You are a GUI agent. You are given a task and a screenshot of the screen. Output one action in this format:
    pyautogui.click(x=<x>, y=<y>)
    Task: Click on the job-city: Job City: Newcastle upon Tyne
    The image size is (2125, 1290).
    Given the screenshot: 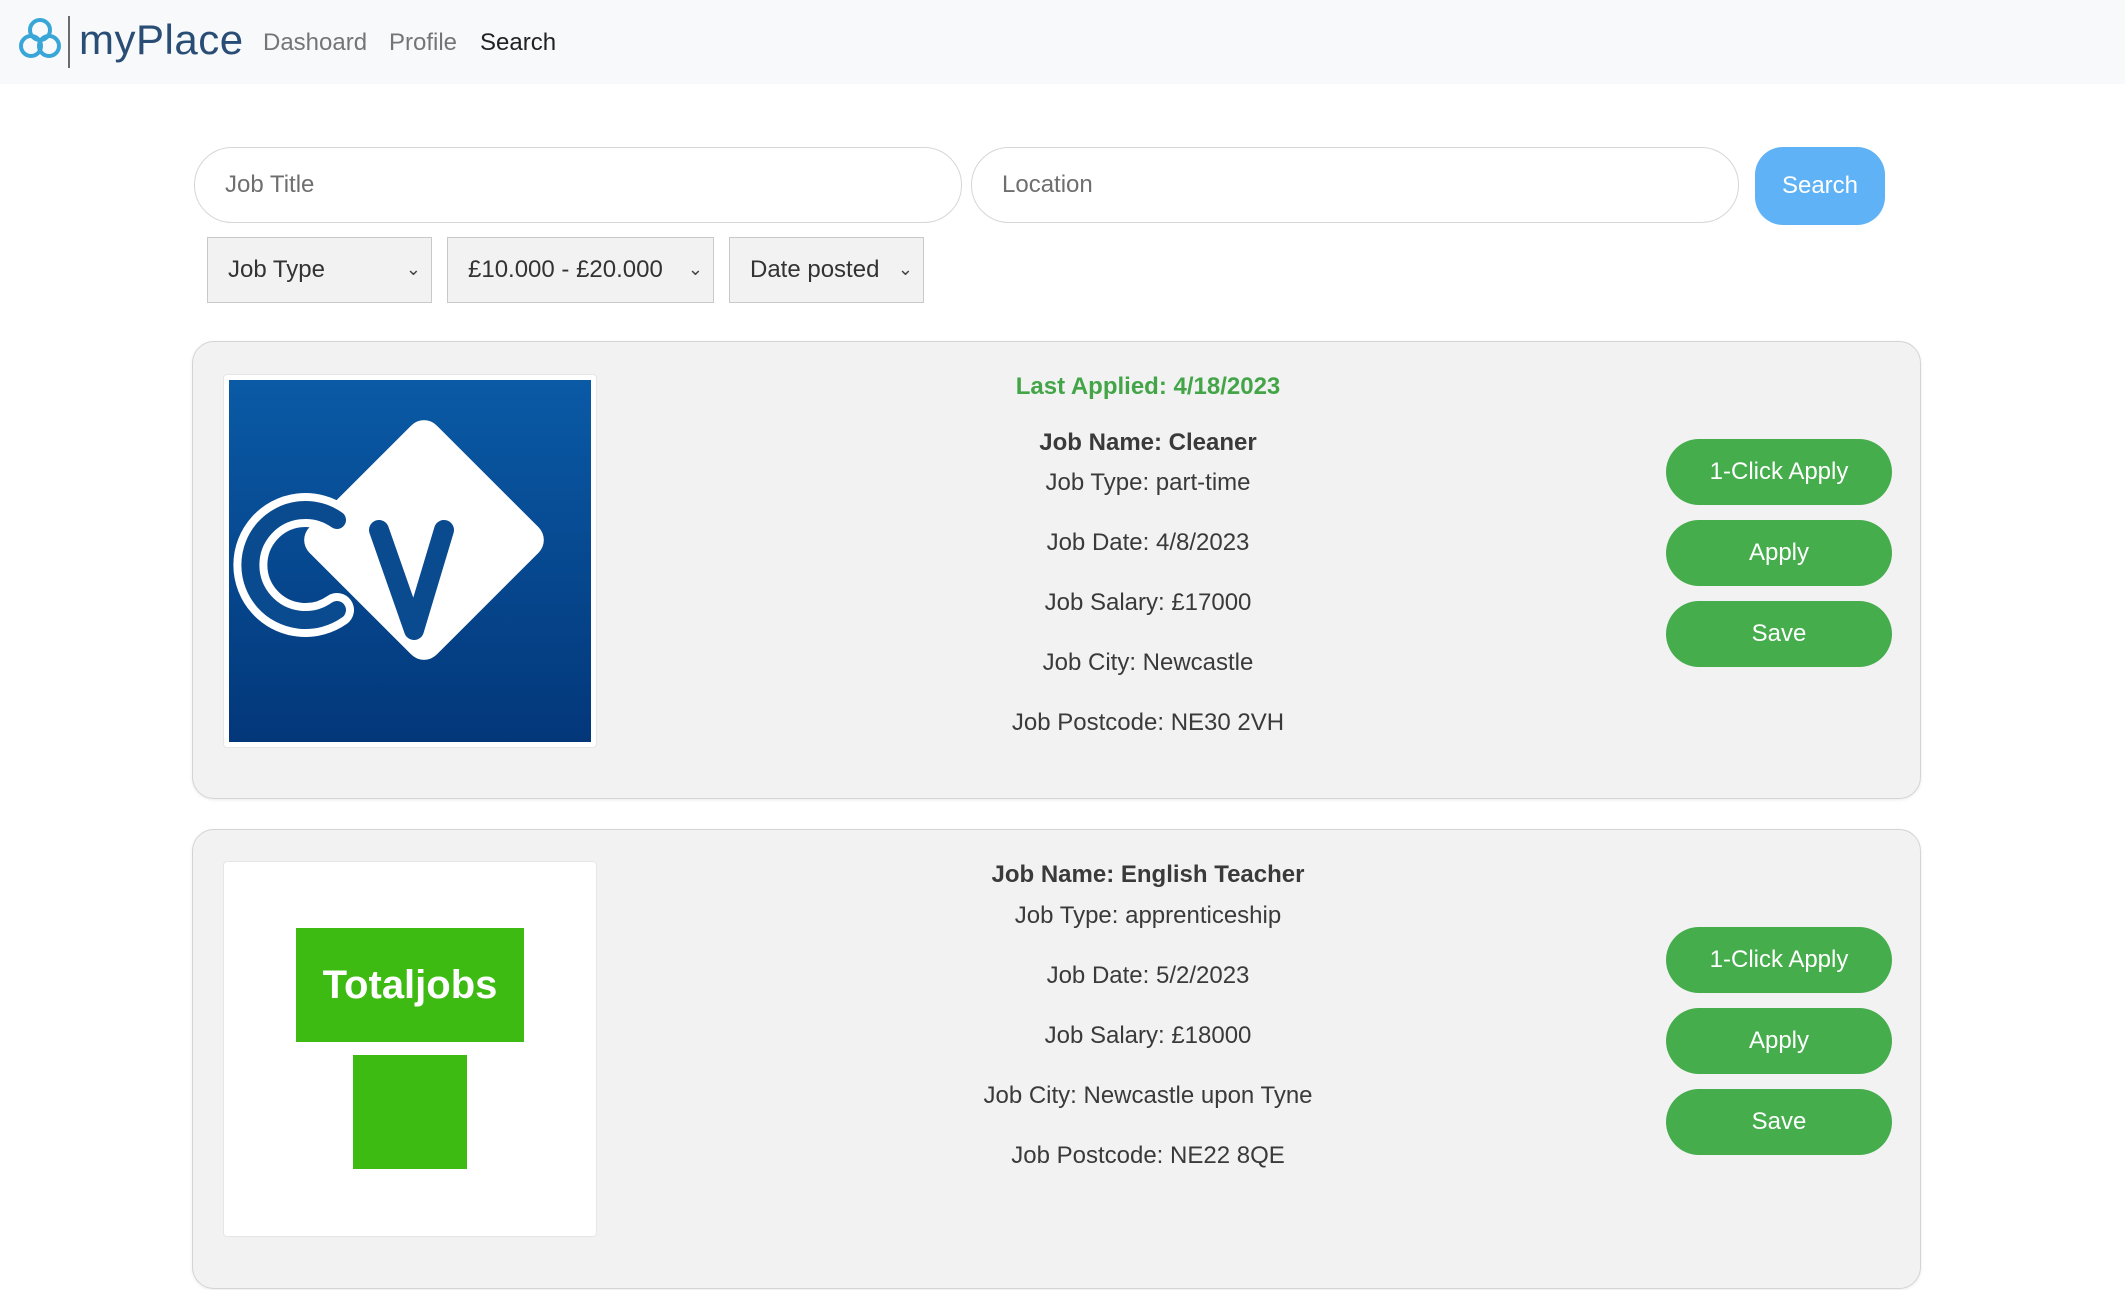 What is the action you would take?
    pyautogui.click(x=1148, y=1095)
    